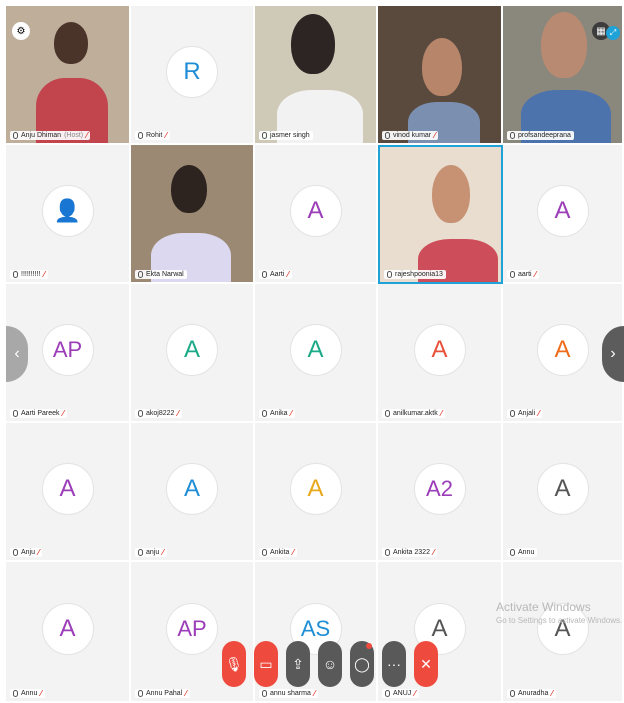  Describe the element at coordinates (74, 135) in the screenshot. I see `host-tag: (Host)` at that location.